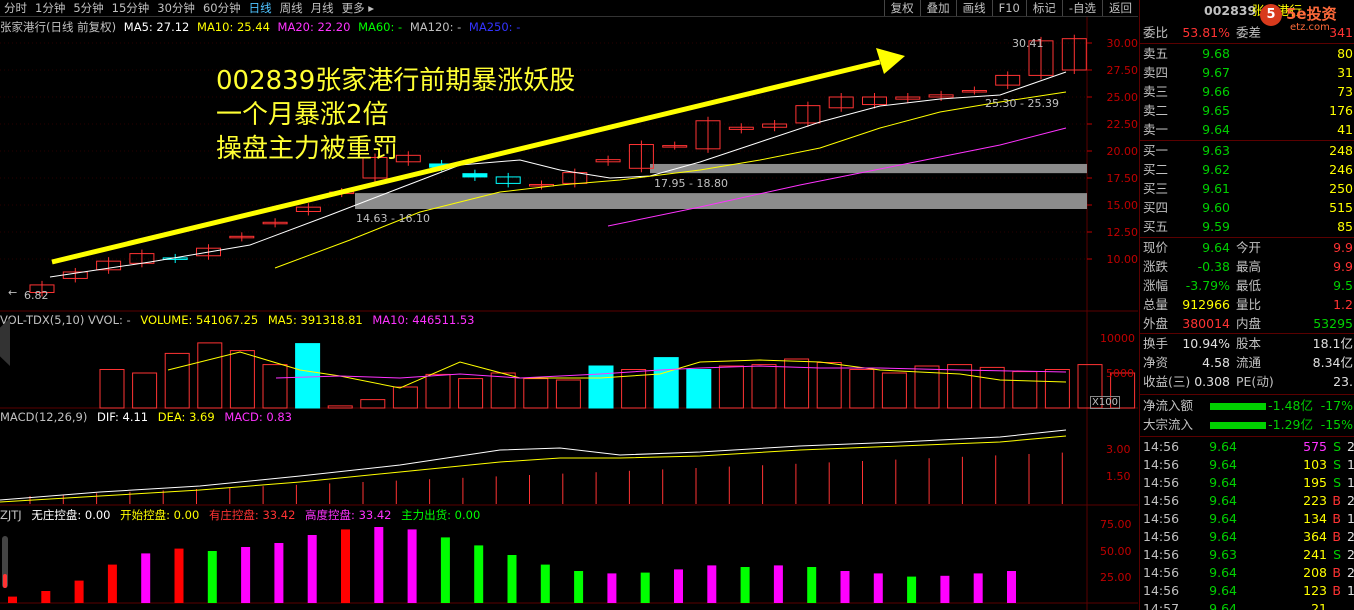  Describe the element at coordinates (1122, 43) in the screenshot. I see `price-tick: 30.00` at that location.